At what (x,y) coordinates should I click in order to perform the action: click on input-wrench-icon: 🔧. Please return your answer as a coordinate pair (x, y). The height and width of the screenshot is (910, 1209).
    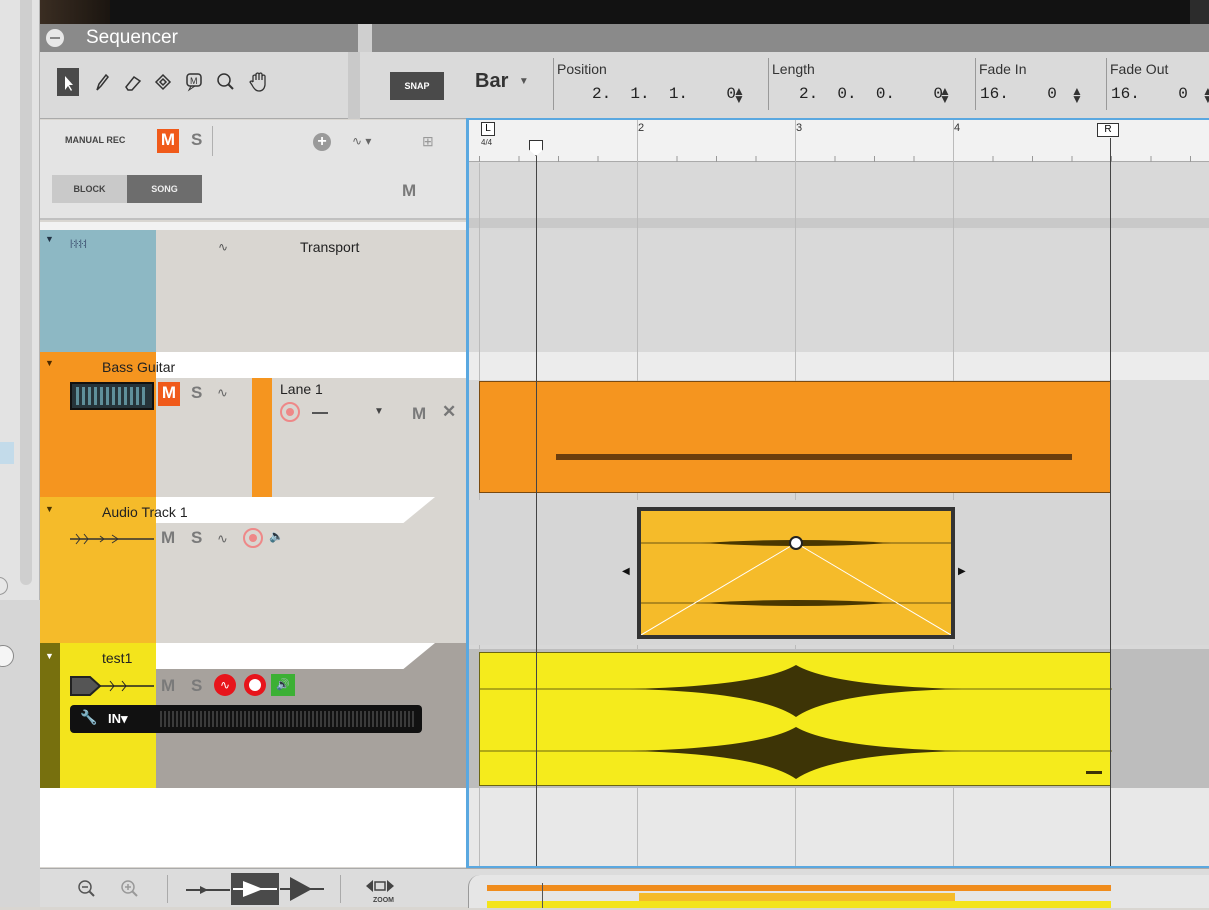
    Looking at the image, I should click on (88, 717).